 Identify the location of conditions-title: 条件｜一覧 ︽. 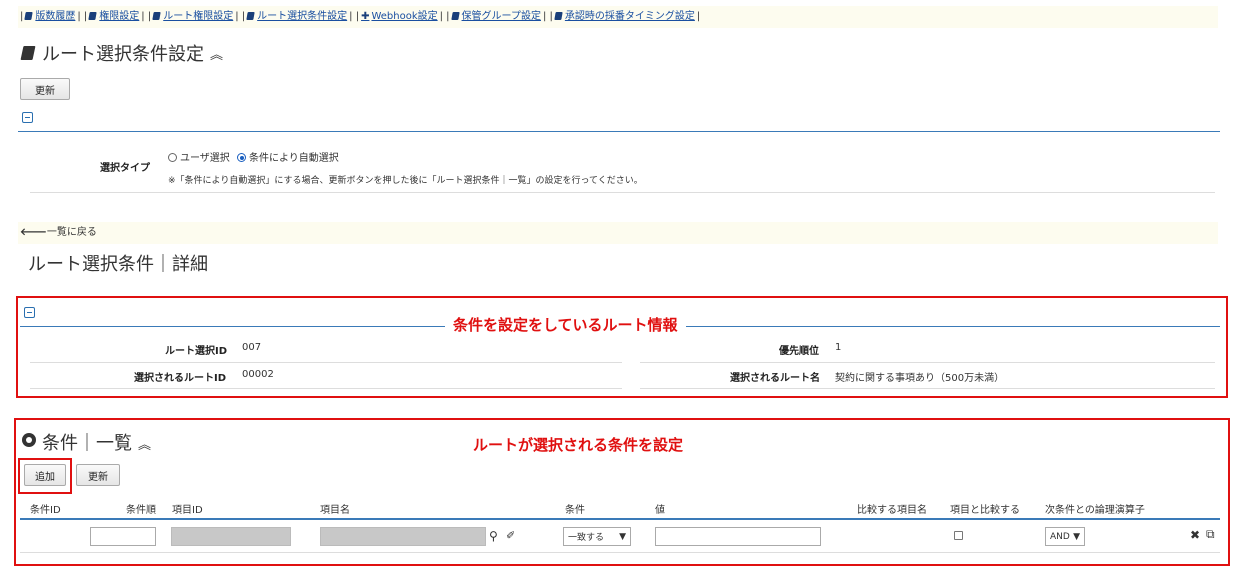
(97, 443).